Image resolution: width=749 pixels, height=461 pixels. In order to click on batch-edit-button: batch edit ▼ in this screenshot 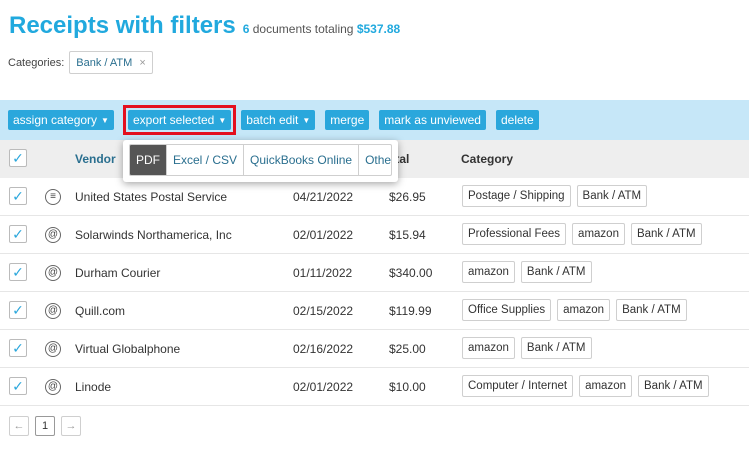, I will do `click(278, 120)`.